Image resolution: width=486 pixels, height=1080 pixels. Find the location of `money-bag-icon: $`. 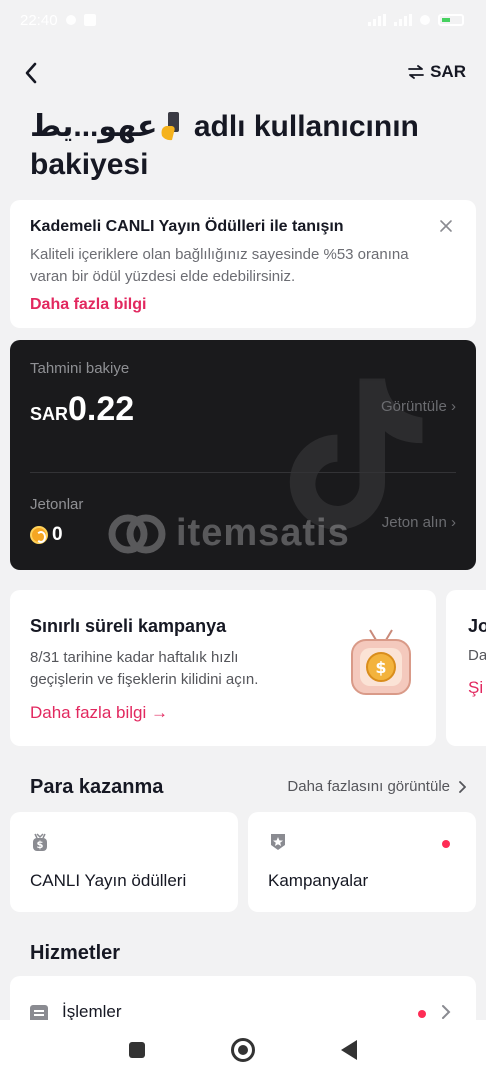

money-bag-icon: $ is located at coordinates (40, 842).